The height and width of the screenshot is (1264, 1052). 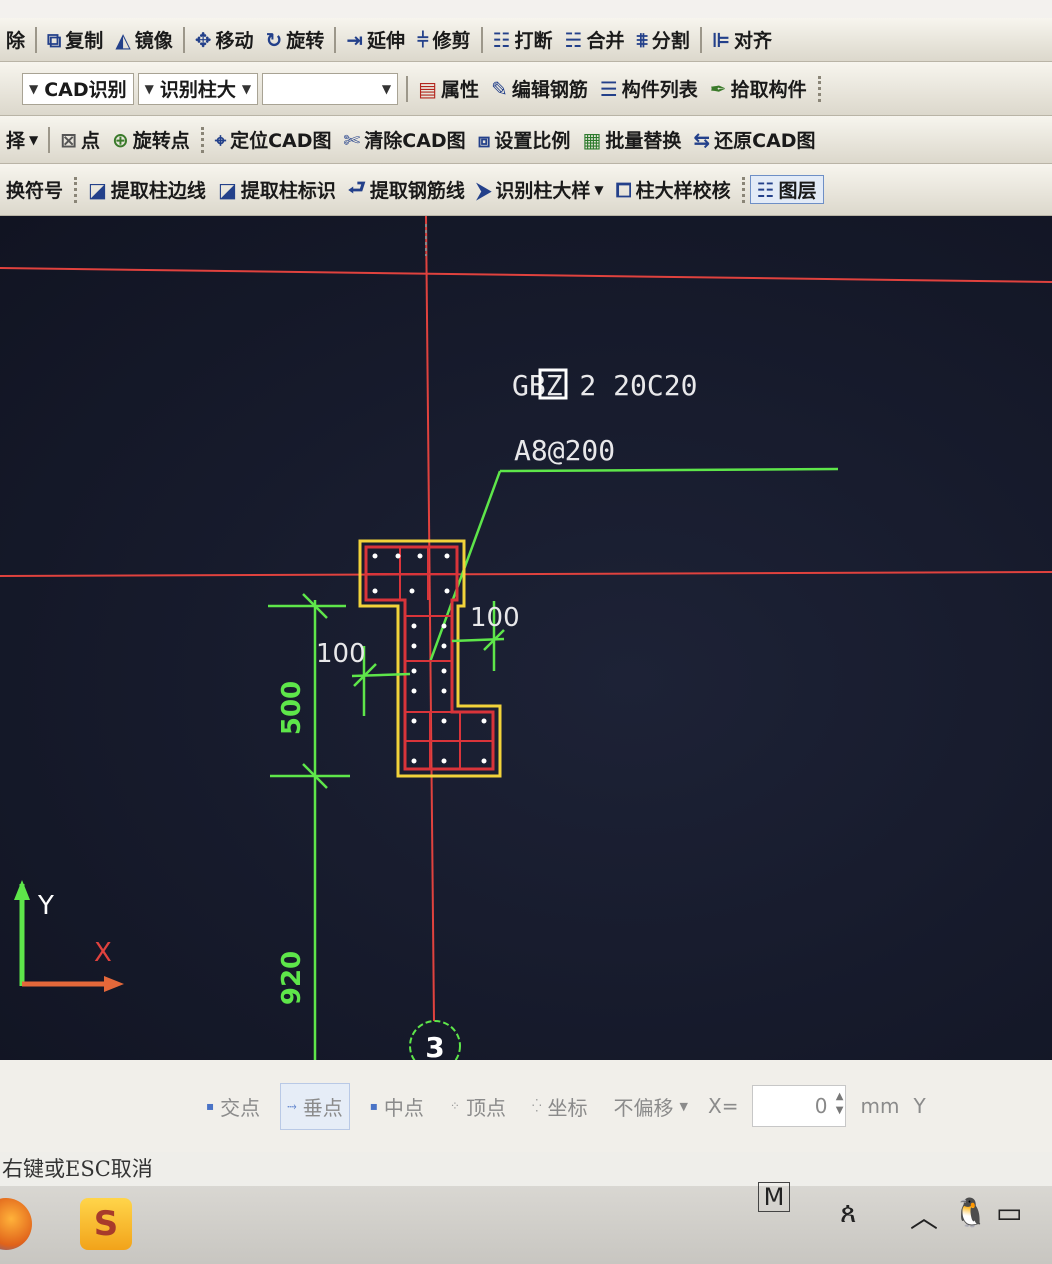 I want to click on tool-edit-rebar-label: 编辑钢筋, so click(x=549, y=90).